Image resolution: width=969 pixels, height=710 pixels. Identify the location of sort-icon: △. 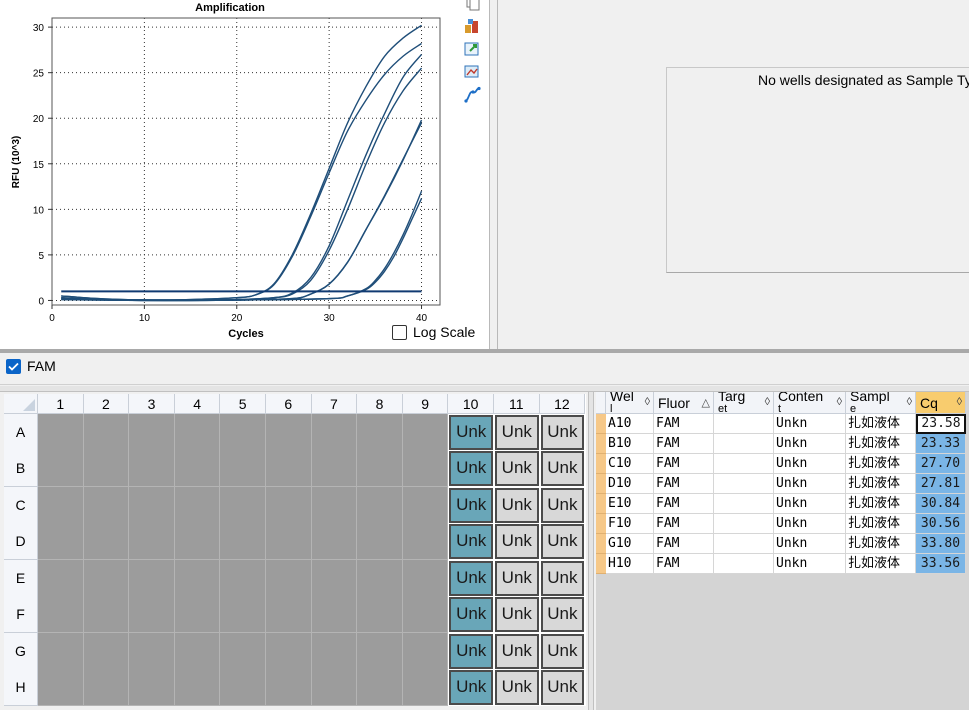
(706, 402).